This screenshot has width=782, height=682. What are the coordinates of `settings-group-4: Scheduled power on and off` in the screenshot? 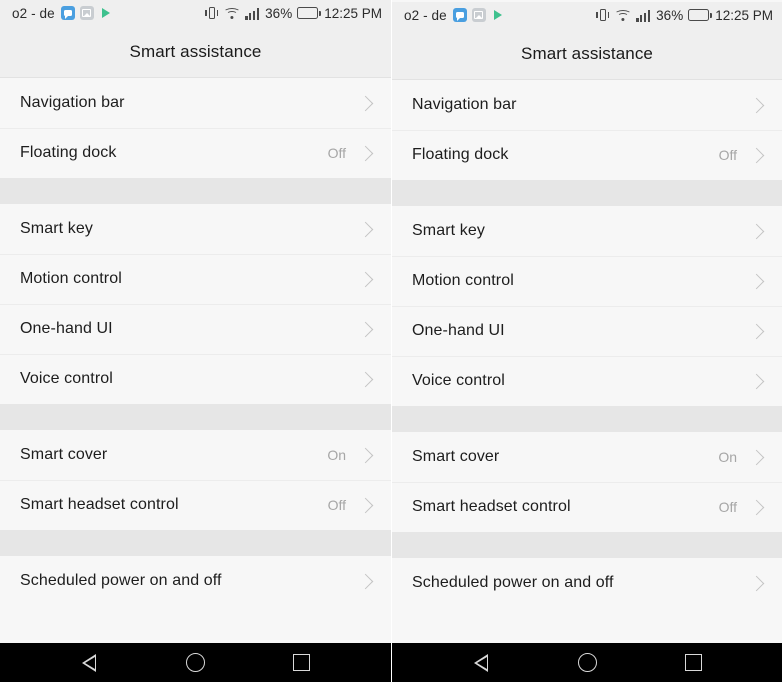 It's located at (587, 583).